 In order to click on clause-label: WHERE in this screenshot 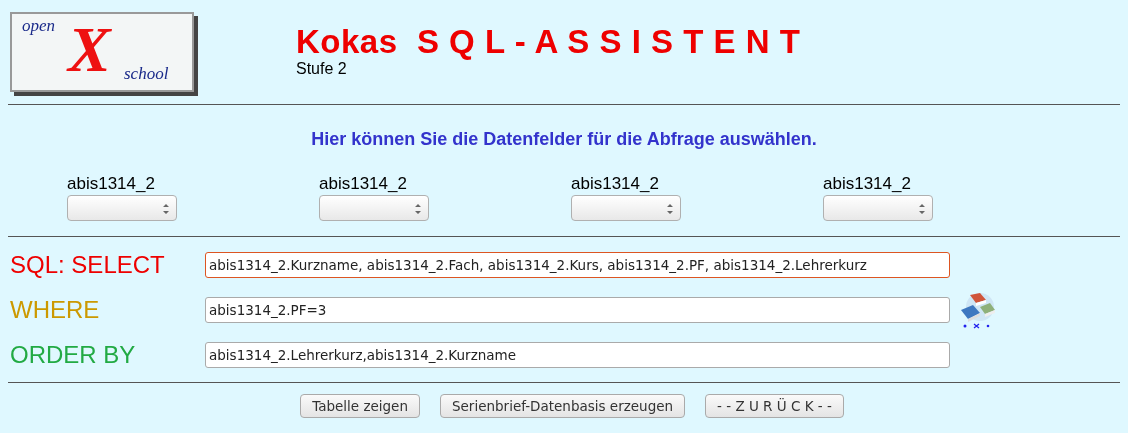, I will do `click(55, 310)`.